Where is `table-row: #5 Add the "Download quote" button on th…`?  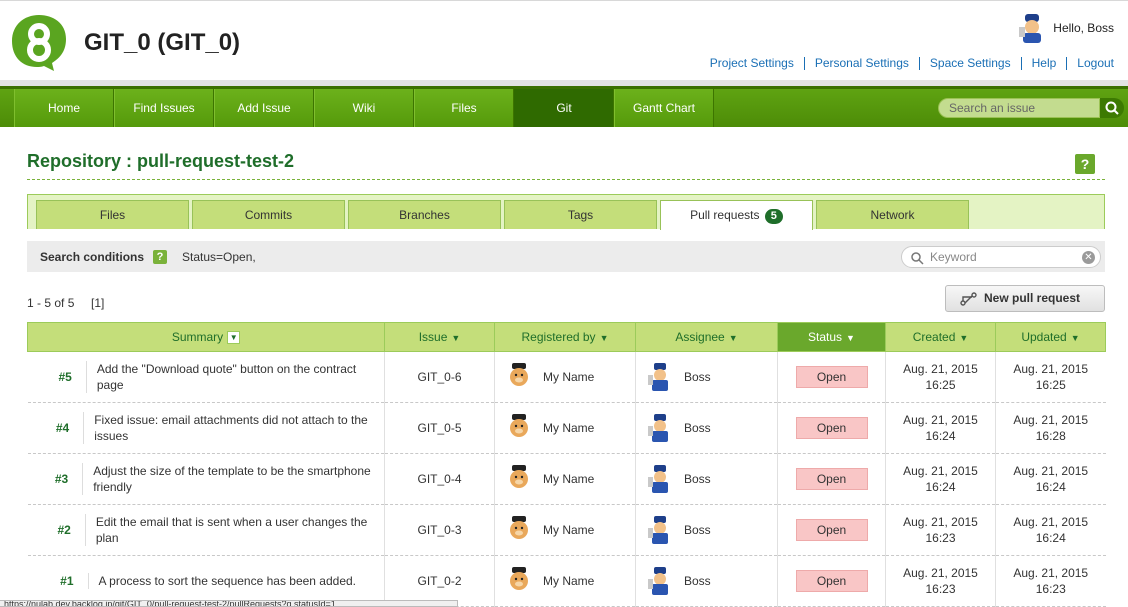
table-row: #5 Add the "Download quote" button on th… is located at coordinates (566, 377).